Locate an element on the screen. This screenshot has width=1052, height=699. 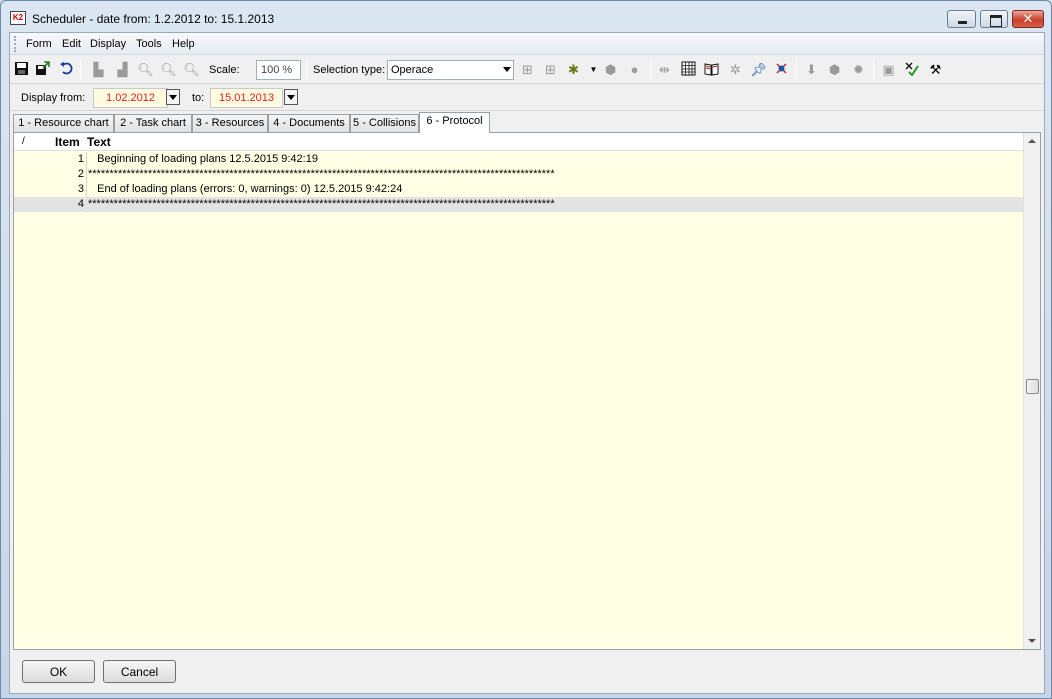
row-item: 1 is located at coordinates (80, 159).